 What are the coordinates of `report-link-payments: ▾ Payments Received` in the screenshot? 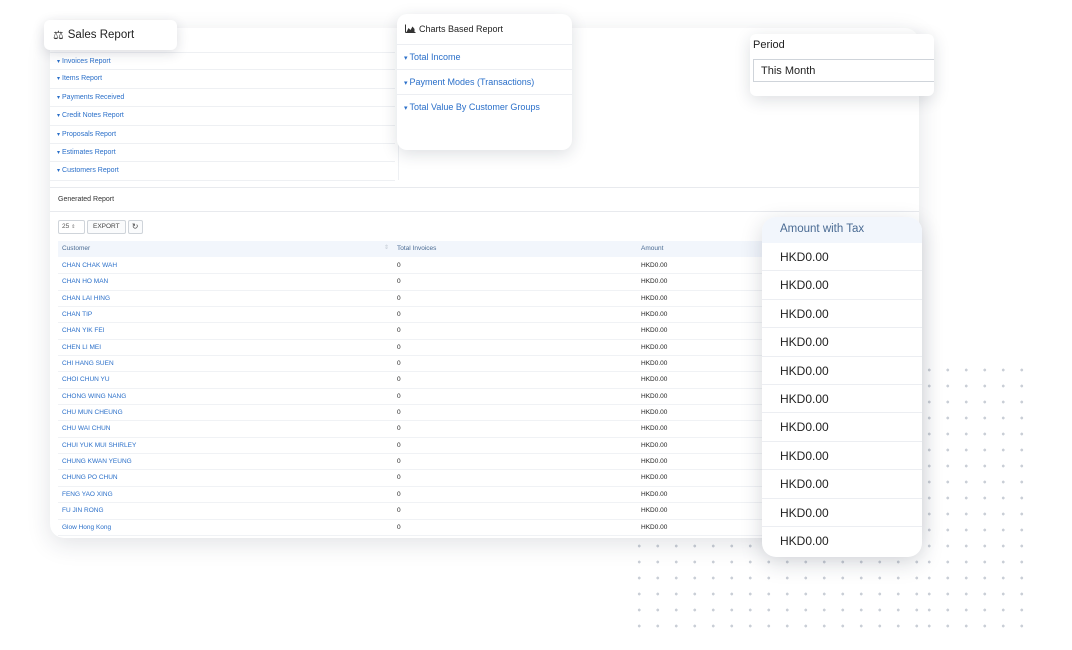 It's located at (222, 98).